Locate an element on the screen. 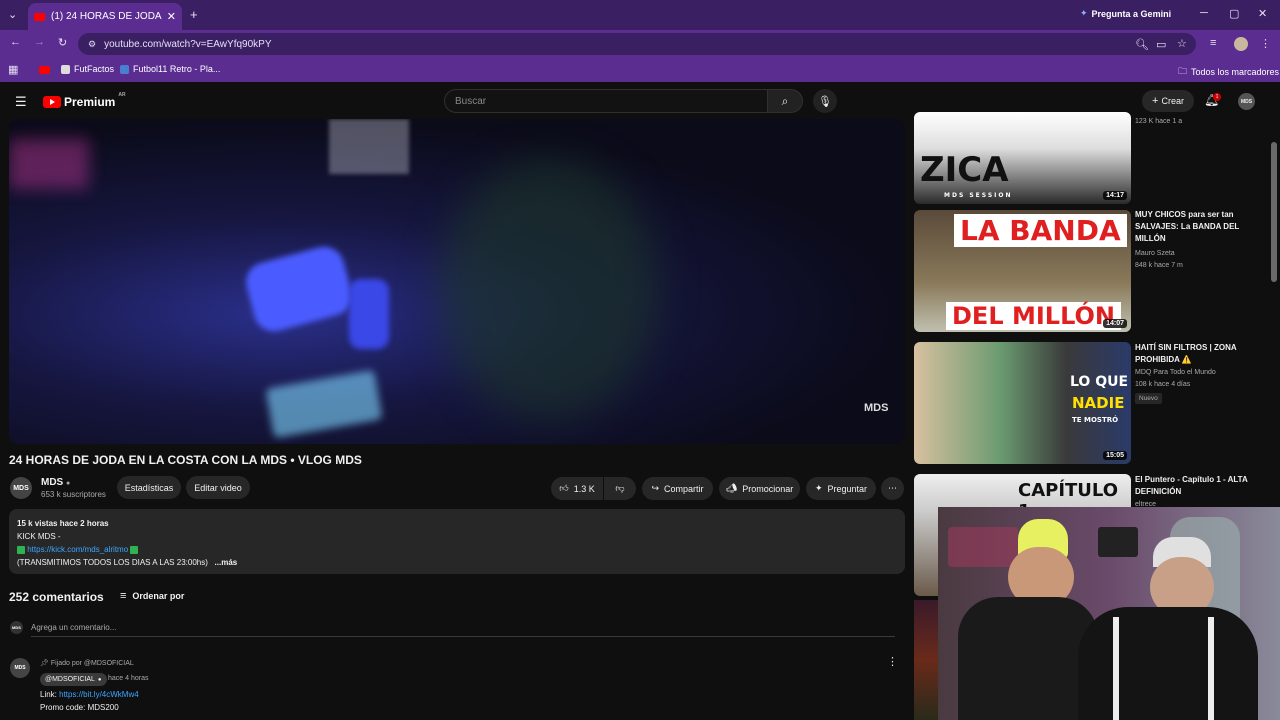 Image resolution: width=1280 pixels, height=720 pixels. edit-video-button: Editar video is located at coordinates (218, 487).